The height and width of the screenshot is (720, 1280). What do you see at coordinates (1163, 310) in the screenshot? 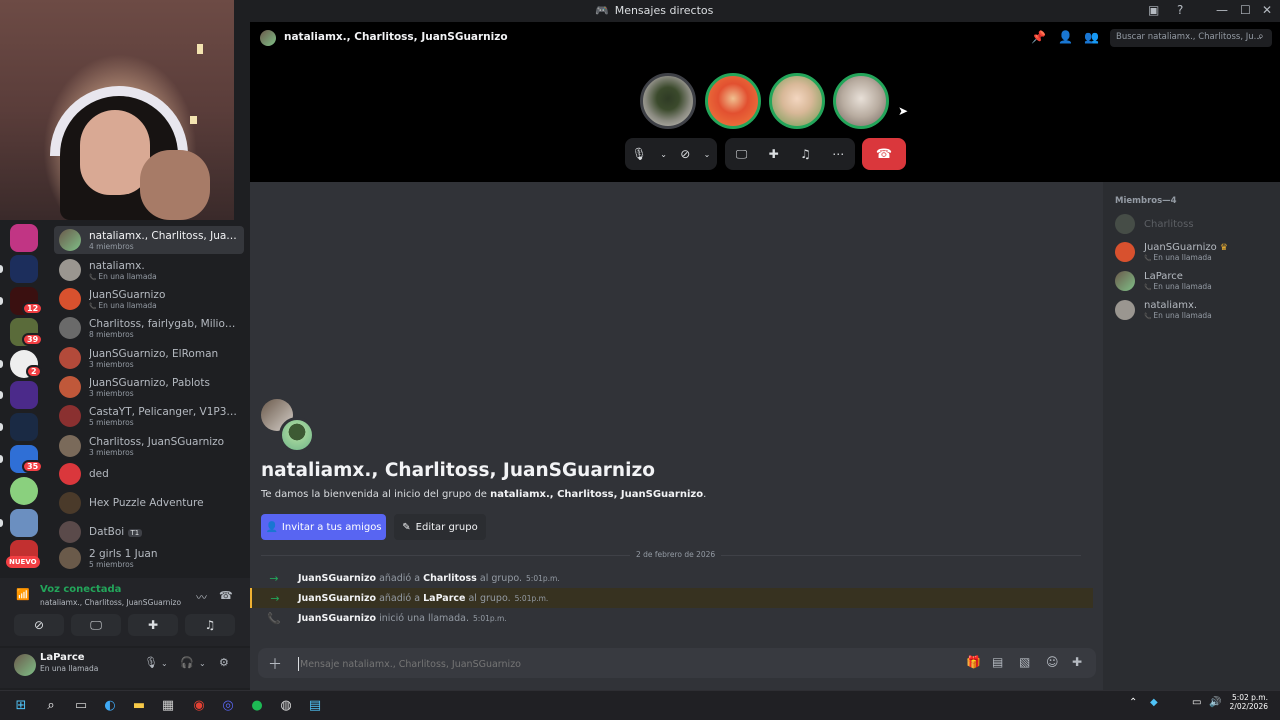
I see `member-item: nataliamx.En una llamada` at bounding box center [1163, 310].